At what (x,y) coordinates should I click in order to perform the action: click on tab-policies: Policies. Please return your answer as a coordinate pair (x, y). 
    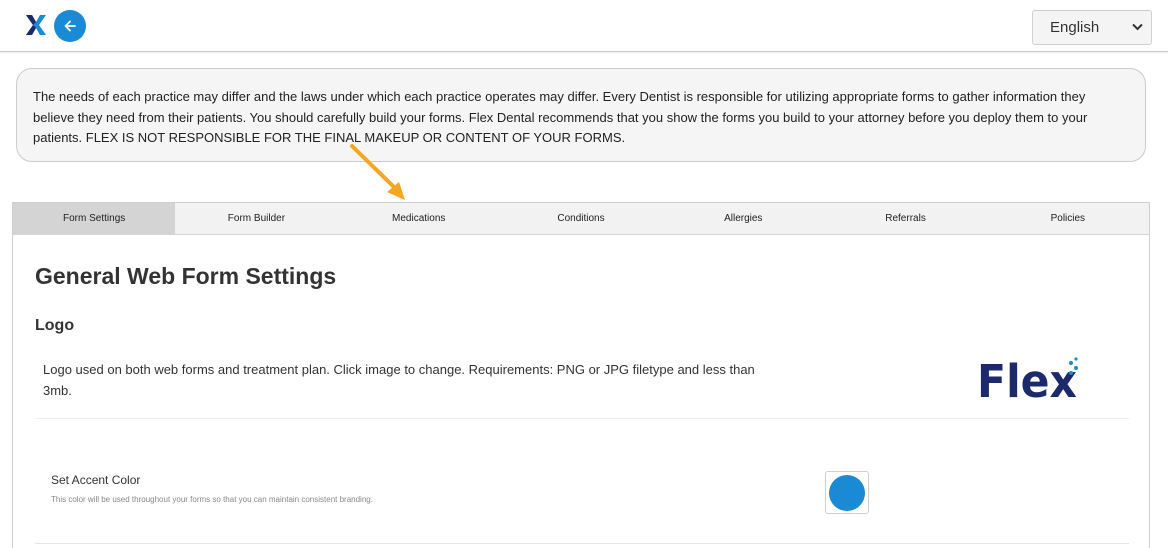
    Looking at the image, I should click on (1068, 218).